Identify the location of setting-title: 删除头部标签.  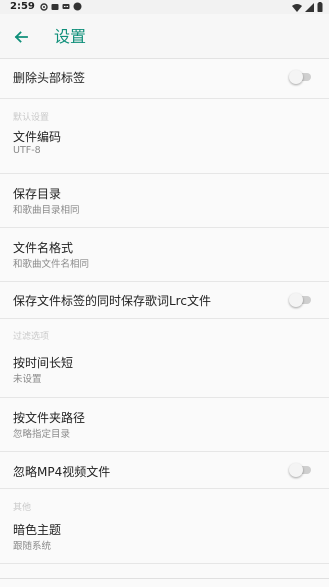
(49, 78).